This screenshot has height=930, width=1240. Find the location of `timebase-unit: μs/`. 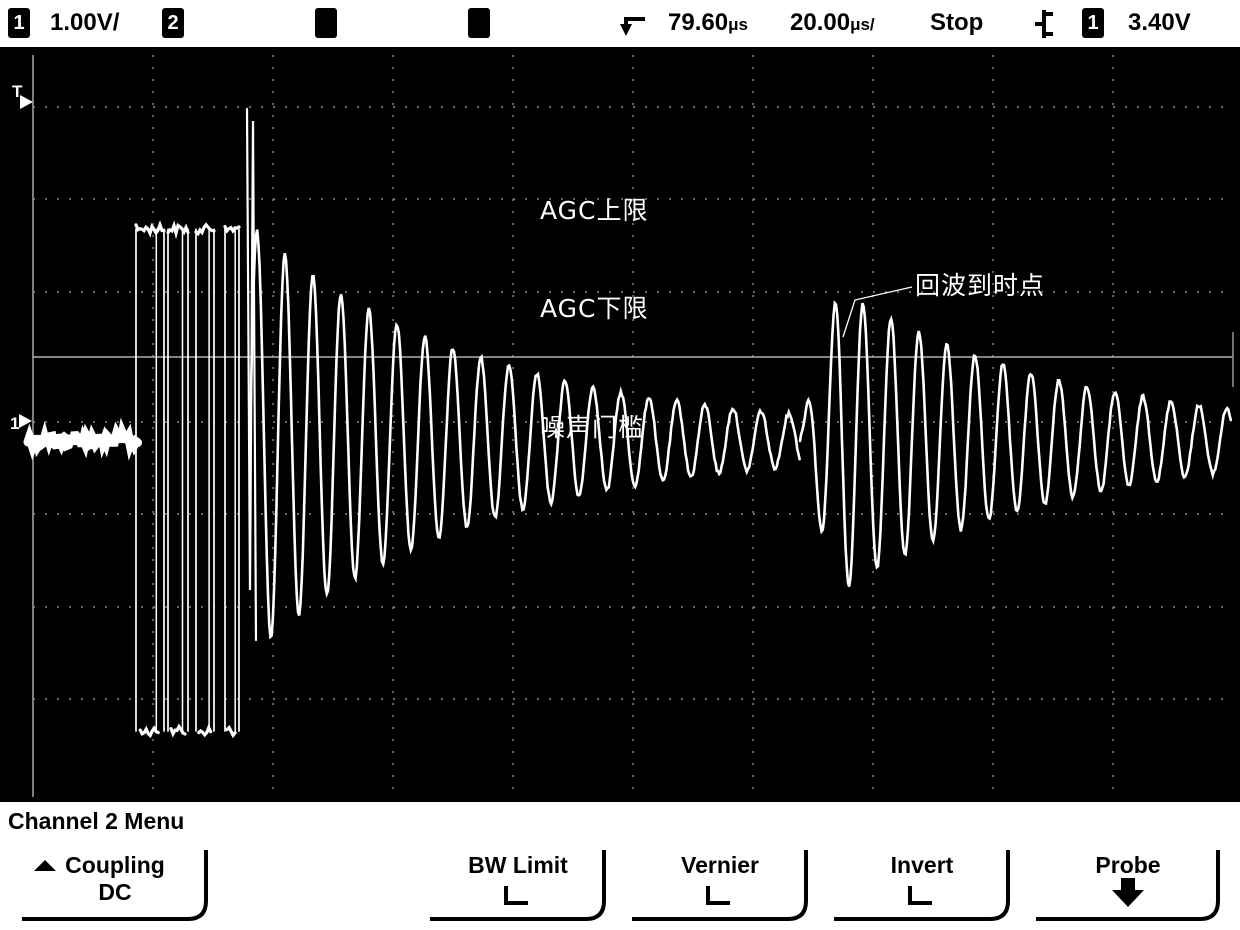

timebase-unit: μs/ is located at coordinates (862, 24).